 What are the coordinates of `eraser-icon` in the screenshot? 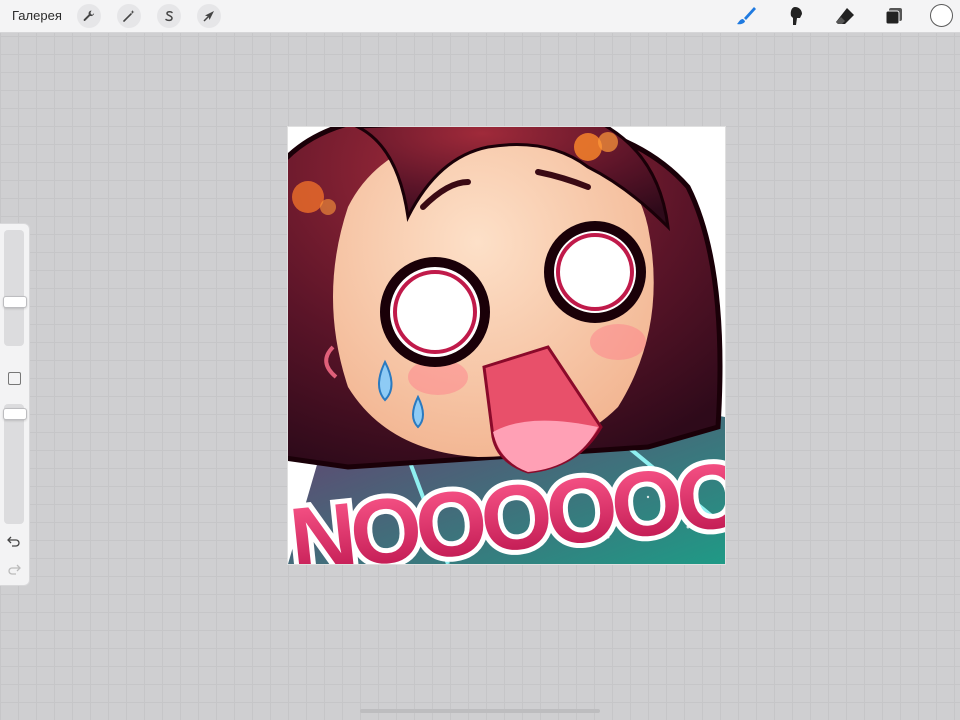 It's located at (845, 16).